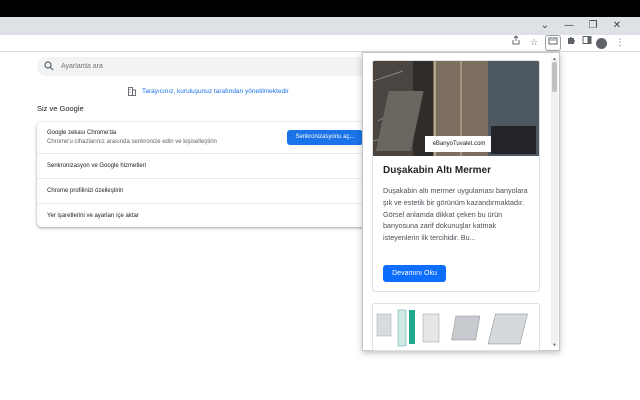  Describe the element at coordinates (534, 43) in the screenshot. I see `bookmark-star-icon: ☆` at that location.